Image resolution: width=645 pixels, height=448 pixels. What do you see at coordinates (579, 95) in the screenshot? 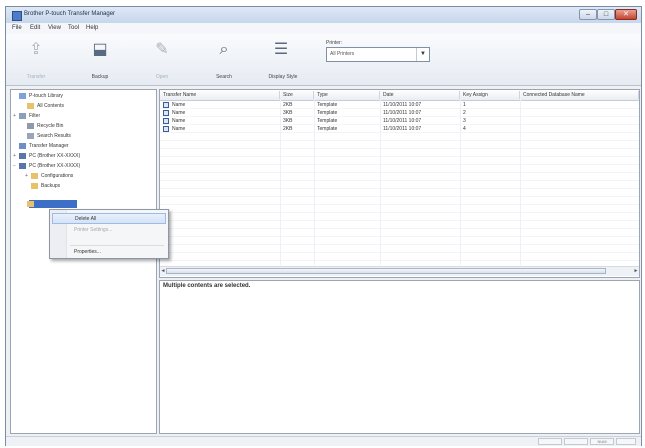
I see `column-header: Connected Database Name` at bounding box center [579, 95].